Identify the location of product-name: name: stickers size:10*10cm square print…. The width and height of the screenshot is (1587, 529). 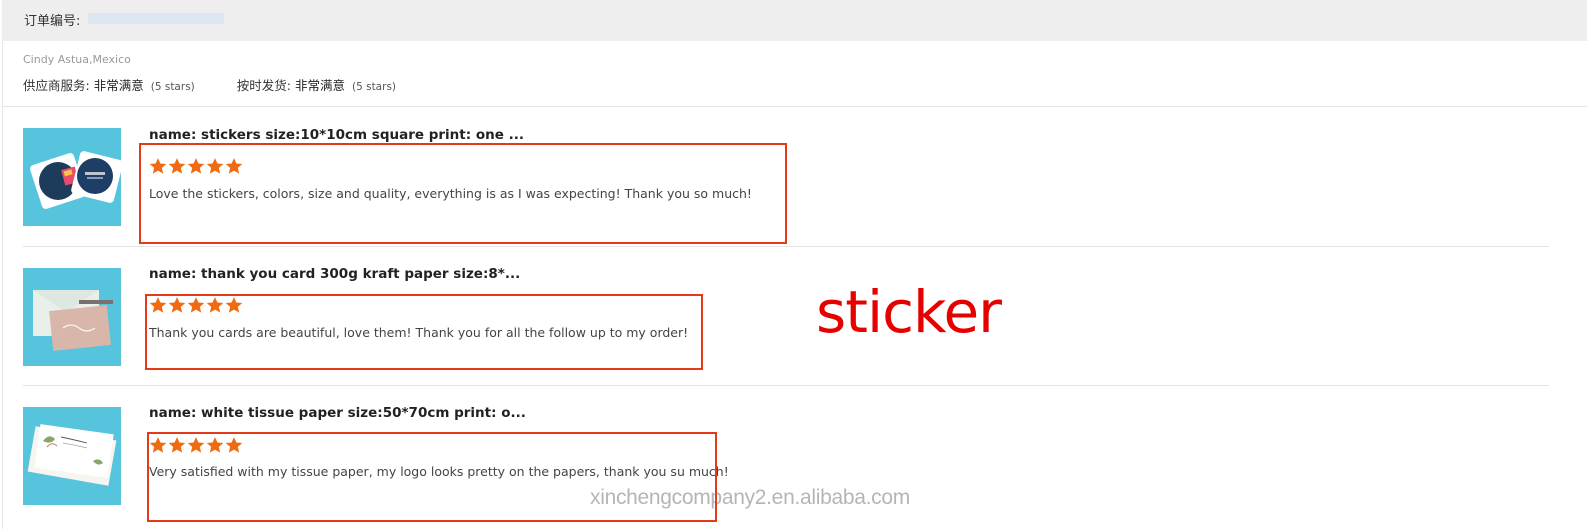
(336, 135).